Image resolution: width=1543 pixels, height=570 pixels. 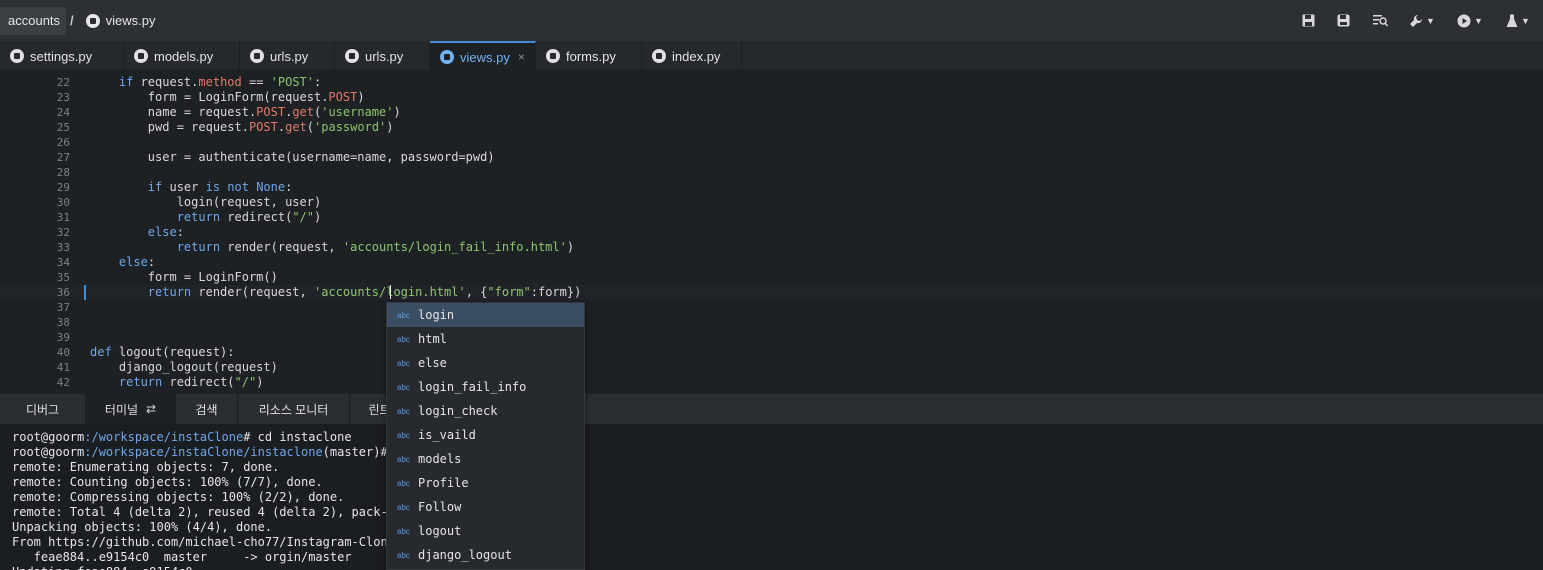 I want to click on line-number: 24, so click(x=63, y=112).